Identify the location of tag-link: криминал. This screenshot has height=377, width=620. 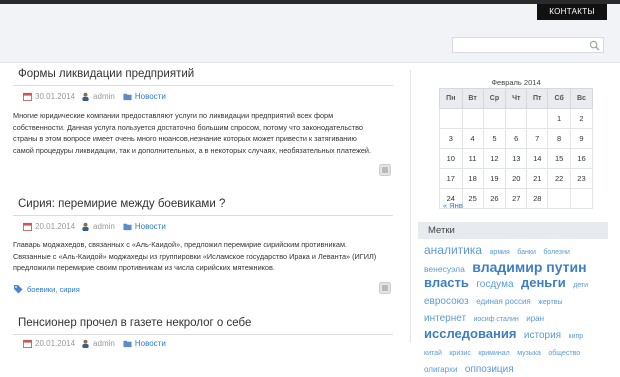
(493, 353).